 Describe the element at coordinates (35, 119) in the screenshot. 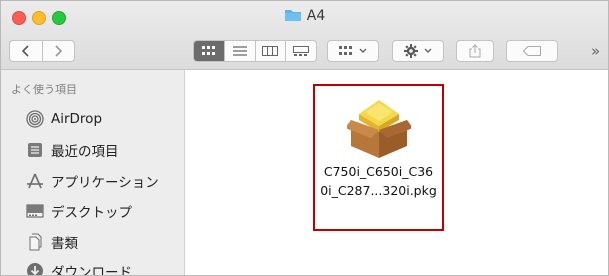

I see `airdrop-icon` at that location.